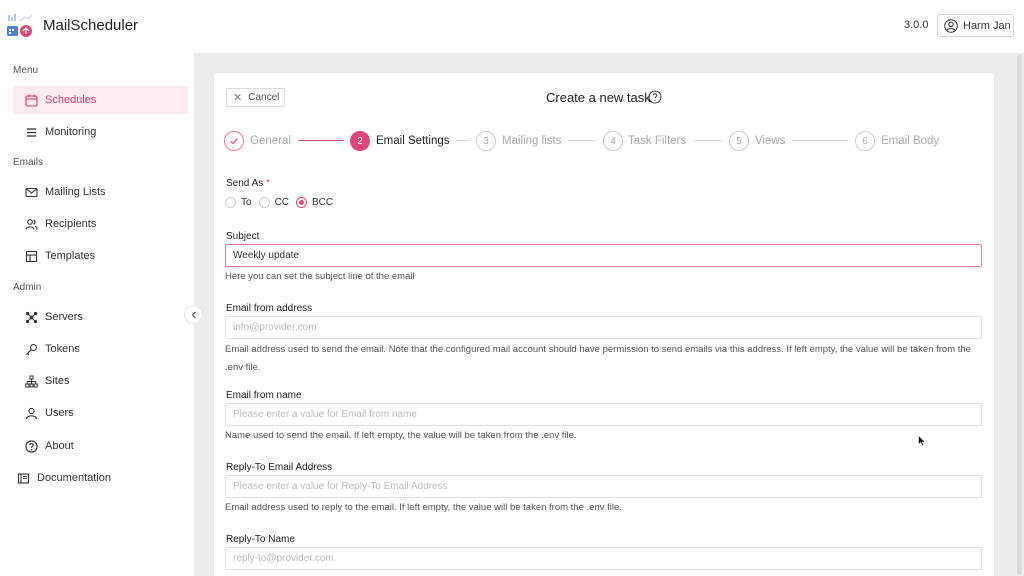 This screenshot has height=576, width=1024. What do you see at coordinates (360, 141) in the screenshot?
I see `step-2-circle: 2` at bounding box center [360, 141].